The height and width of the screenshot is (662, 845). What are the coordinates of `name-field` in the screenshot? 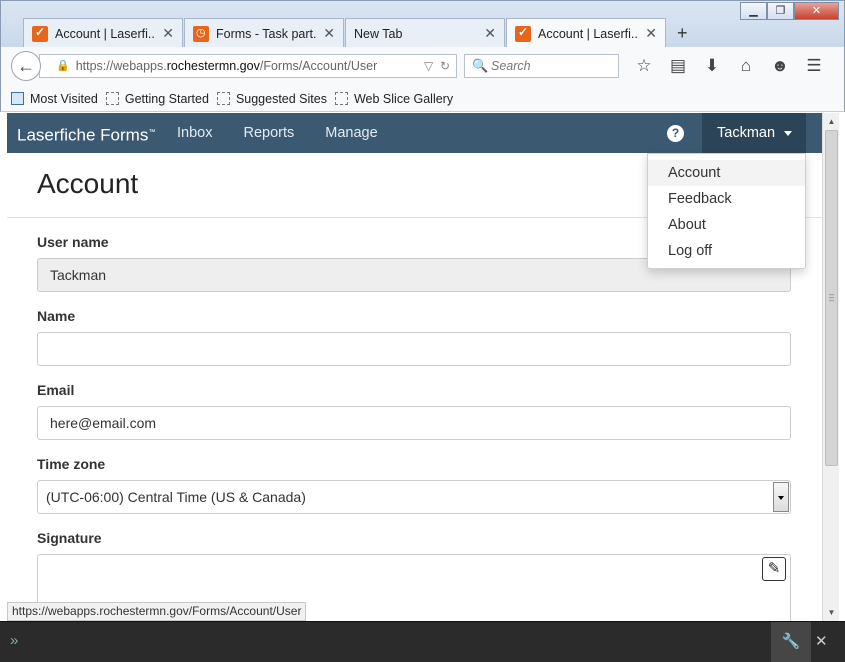 It's located at (414, 349).